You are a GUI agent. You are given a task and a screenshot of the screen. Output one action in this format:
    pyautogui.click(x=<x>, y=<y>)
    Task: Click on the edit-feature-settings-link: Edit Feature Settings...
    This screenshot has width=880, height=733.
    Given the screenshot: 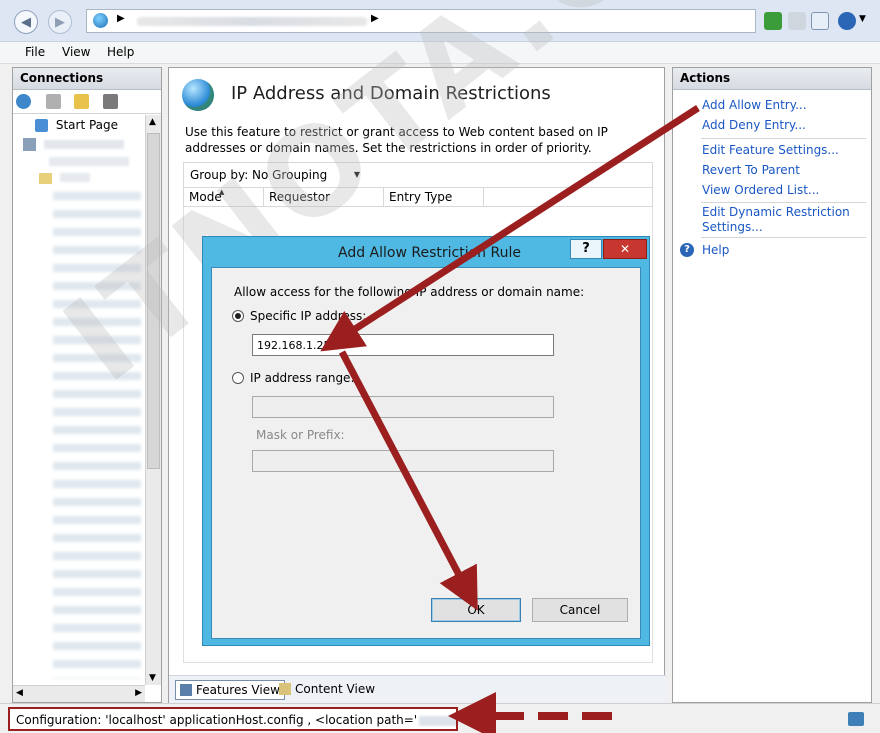 What is the action you would take?
    pyautogui.click(x=770, y=150)
    